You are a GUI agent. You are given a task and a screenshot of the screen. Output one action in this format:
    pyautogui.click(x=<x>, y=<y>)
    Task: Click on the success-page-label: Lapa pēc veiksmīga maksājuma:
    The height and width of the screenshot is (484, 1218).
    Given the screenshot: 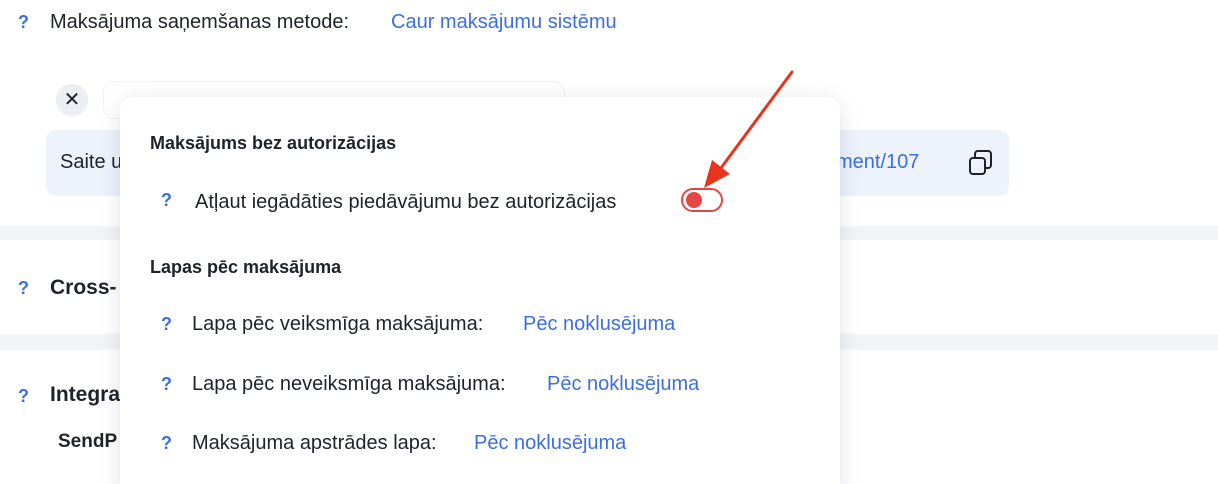 What is the action you would take?
    pyautogui.click(x=338, y=324)
    